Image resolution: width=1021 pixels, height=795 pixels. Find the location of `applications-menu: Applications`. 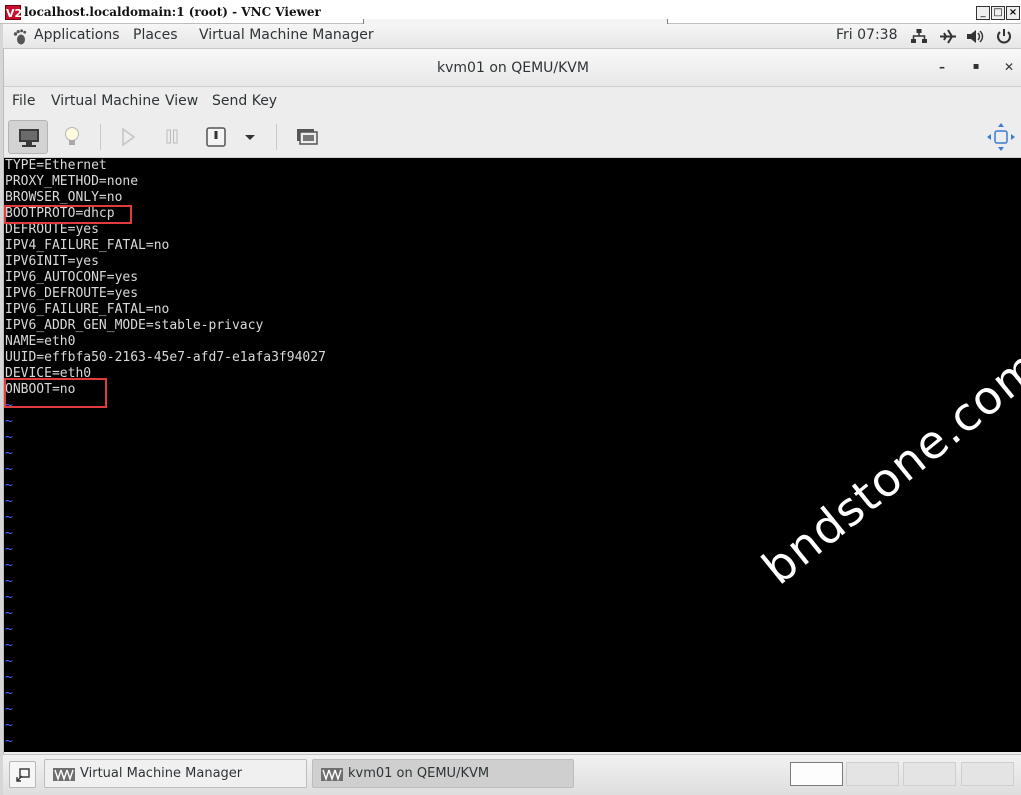

applications-menu: Applications is located at coordinates (77, 35).